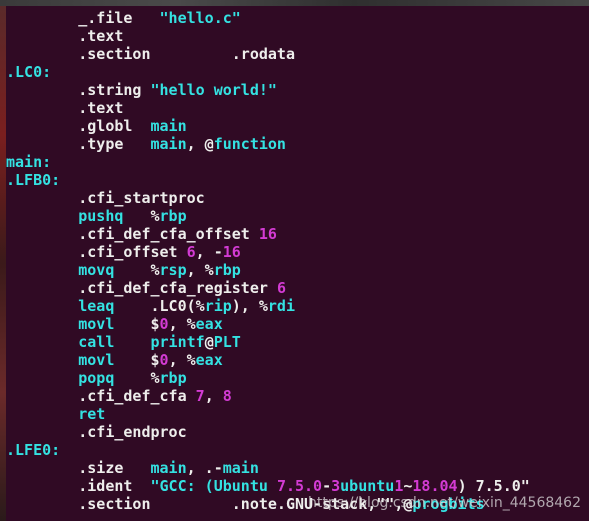  I want to click on code-token: call, so click(114, 342).